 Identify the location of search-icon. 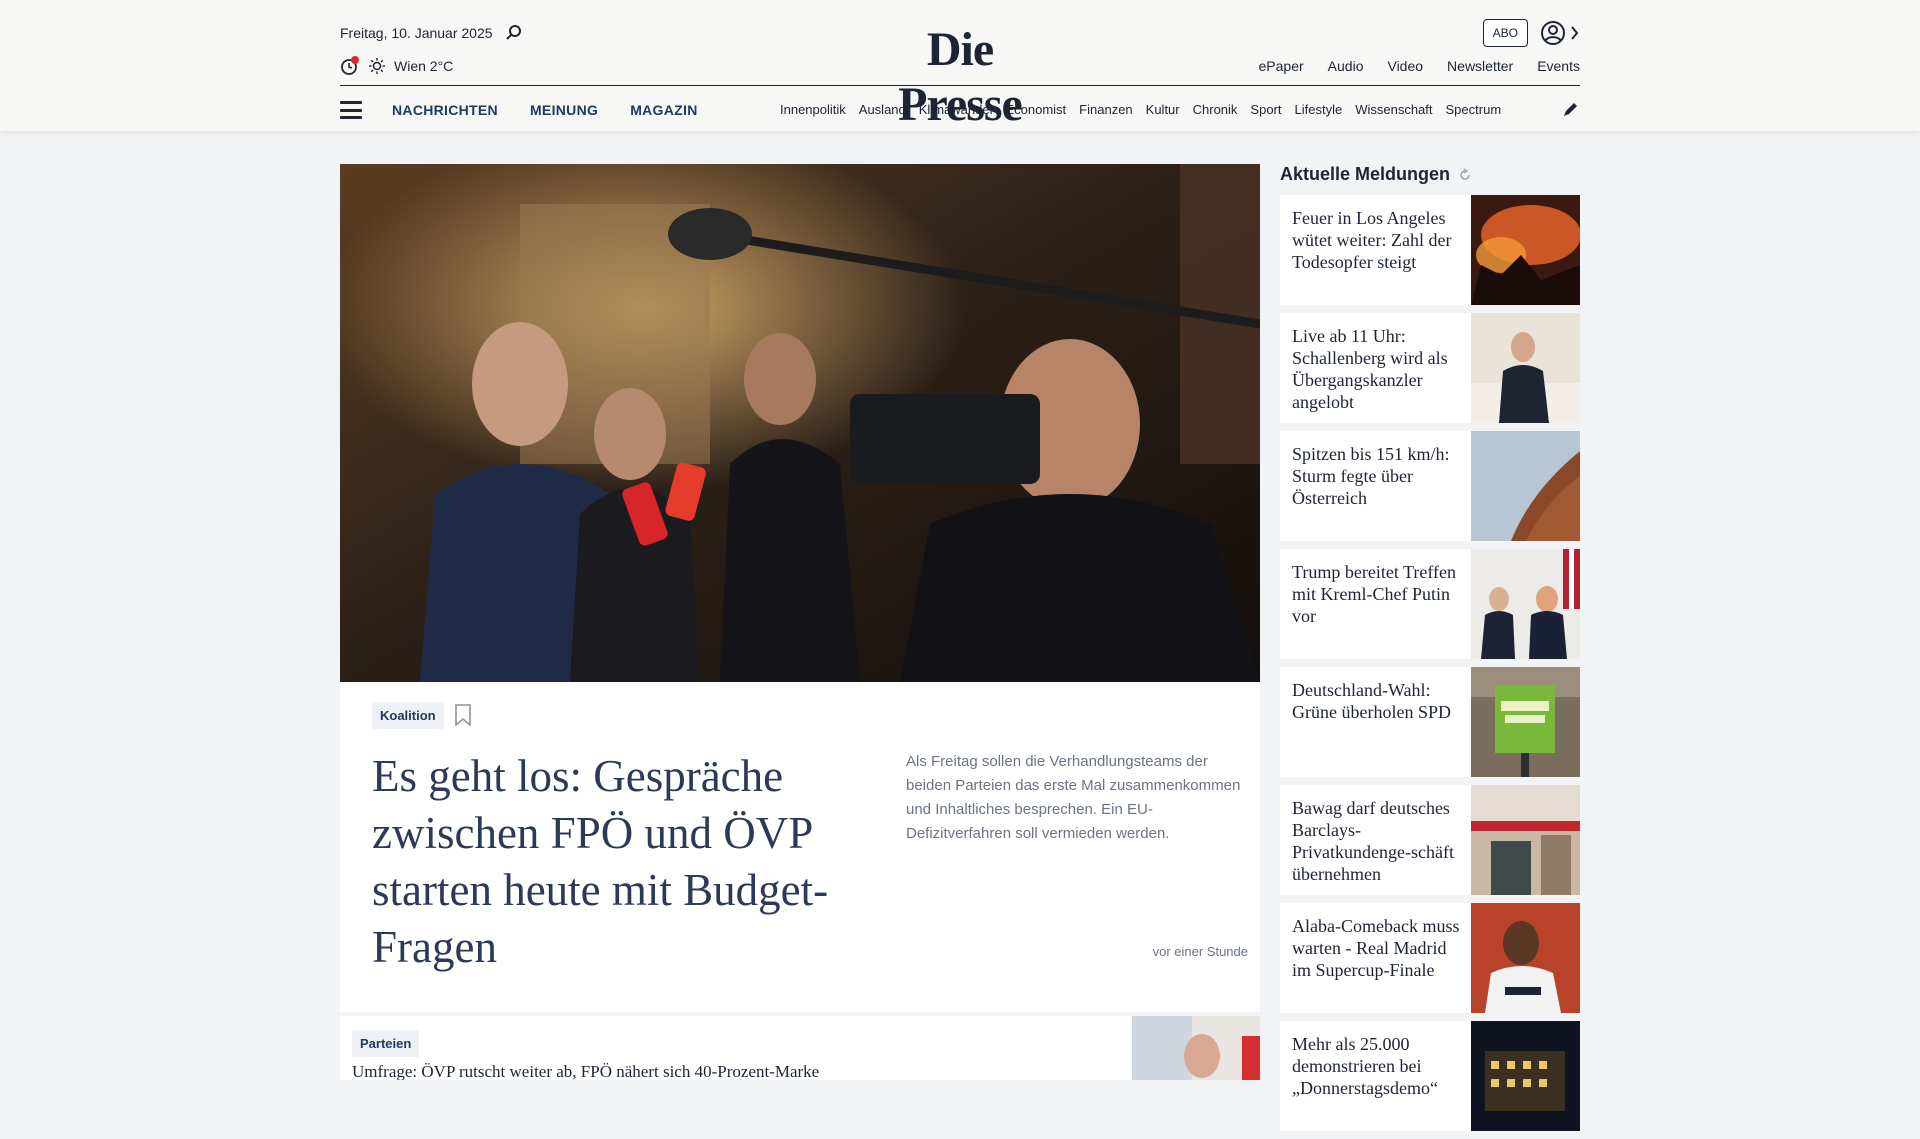
(514, 33).